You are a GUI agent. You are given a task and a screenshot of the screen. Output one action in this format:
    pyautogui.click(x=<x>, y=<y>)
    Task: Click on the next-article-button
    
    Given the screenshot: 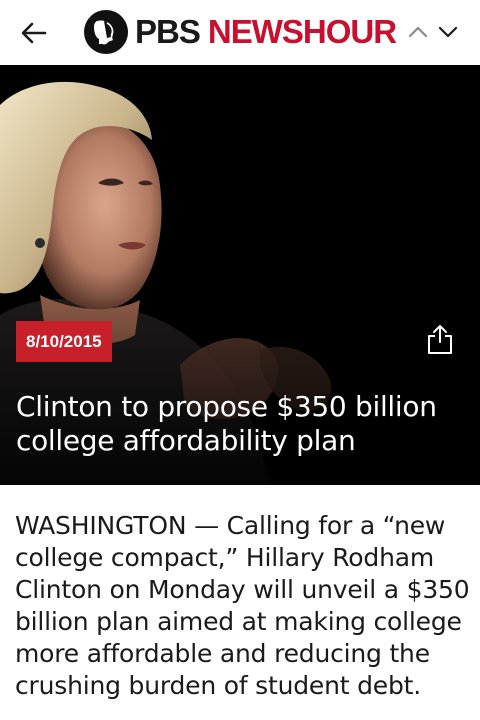 What is the action you would take?
    pyautogui.click(x=448, y=32)
    